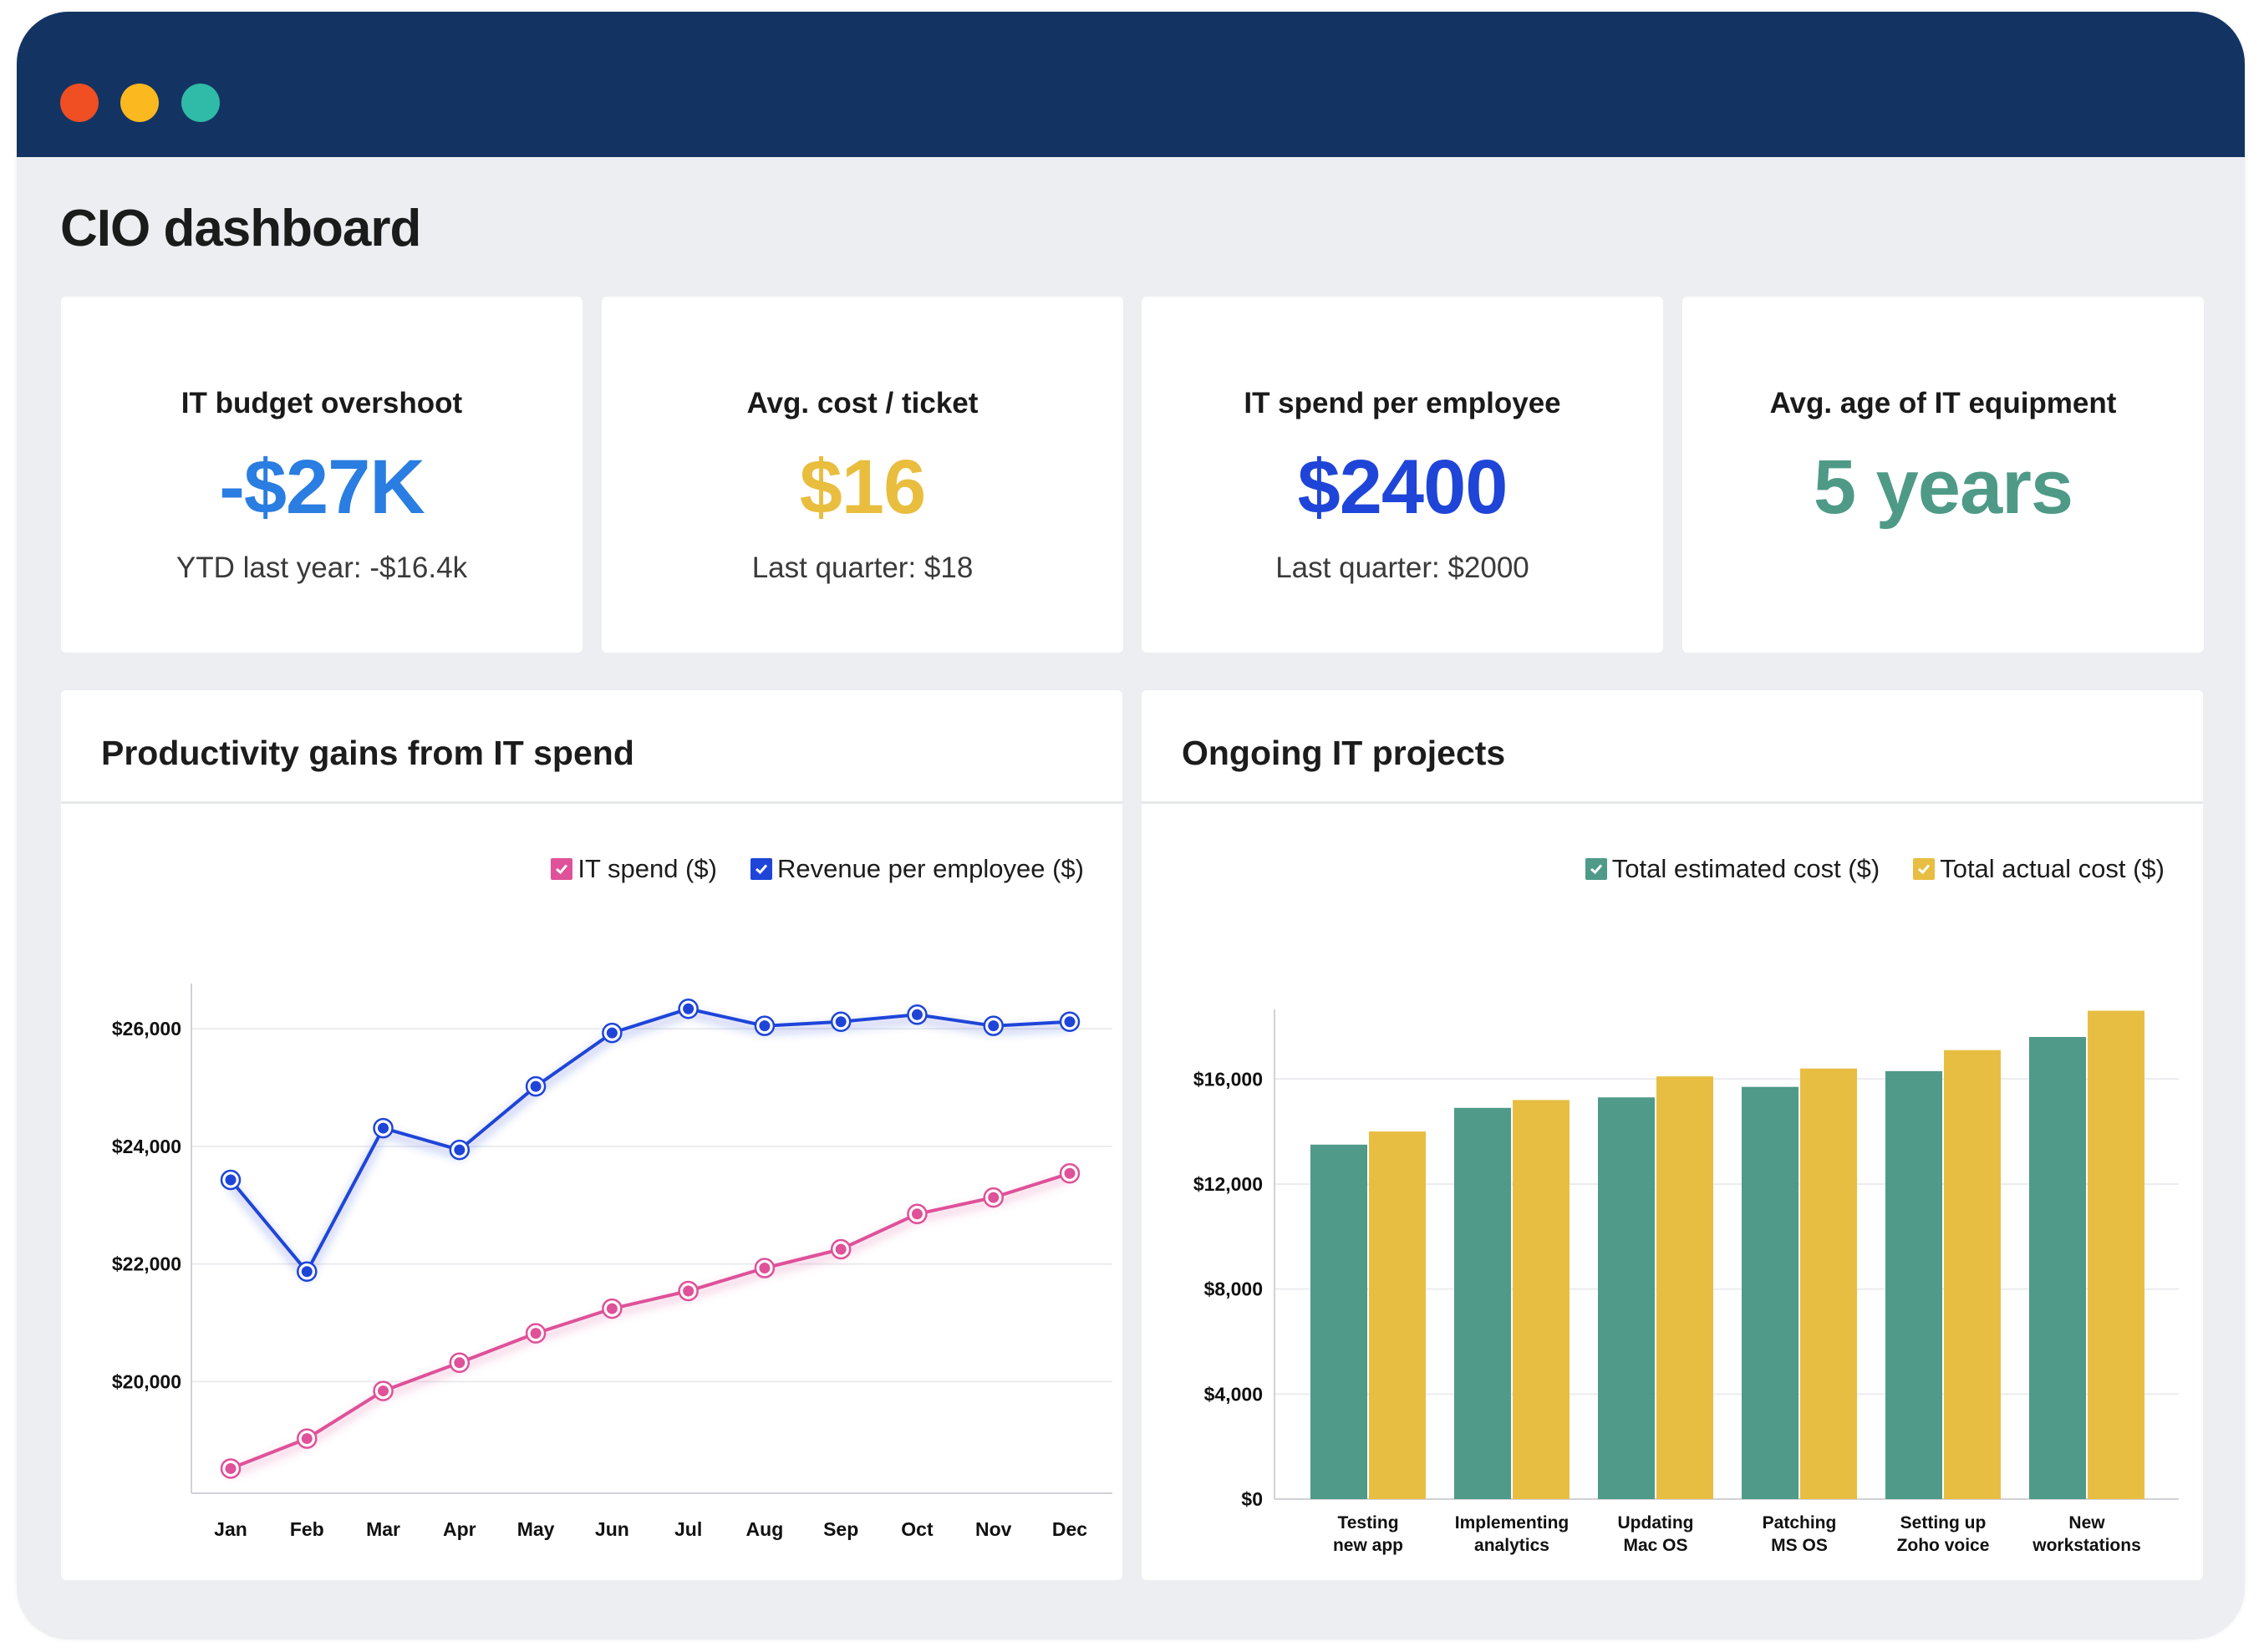 This screenshot has width=2264, height=1652. I want to click on y-tick-label: $16,000, so click(1228, 1079).